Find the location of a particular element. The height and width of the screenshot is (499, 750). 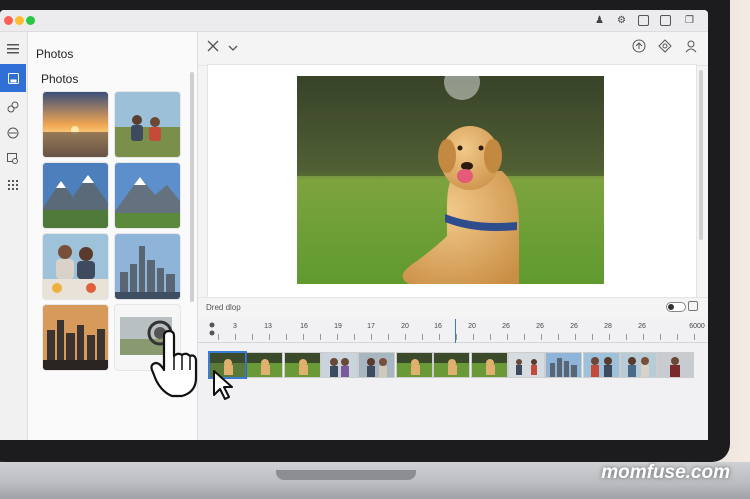

arrow-cursor-icon is located at coordinates (223, 385).